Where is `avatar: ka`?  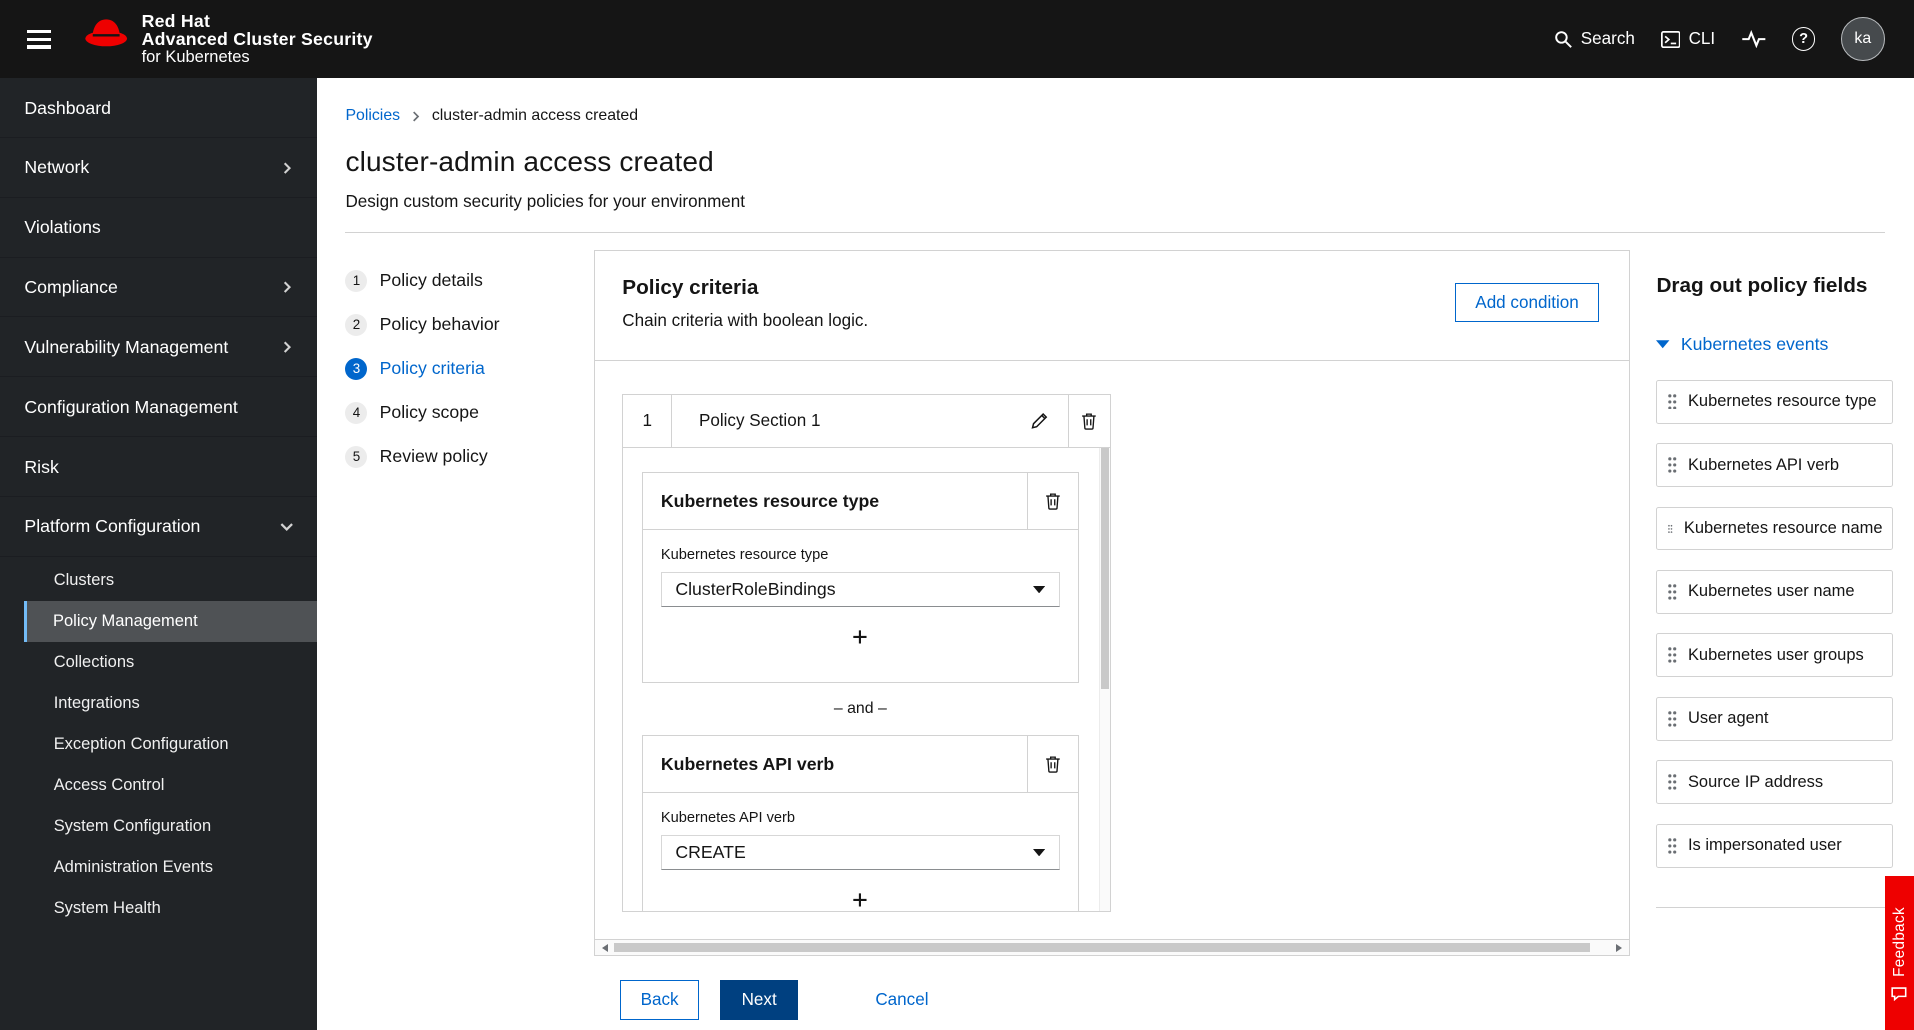
avatar: ka is located at coordinates (1862, 39).